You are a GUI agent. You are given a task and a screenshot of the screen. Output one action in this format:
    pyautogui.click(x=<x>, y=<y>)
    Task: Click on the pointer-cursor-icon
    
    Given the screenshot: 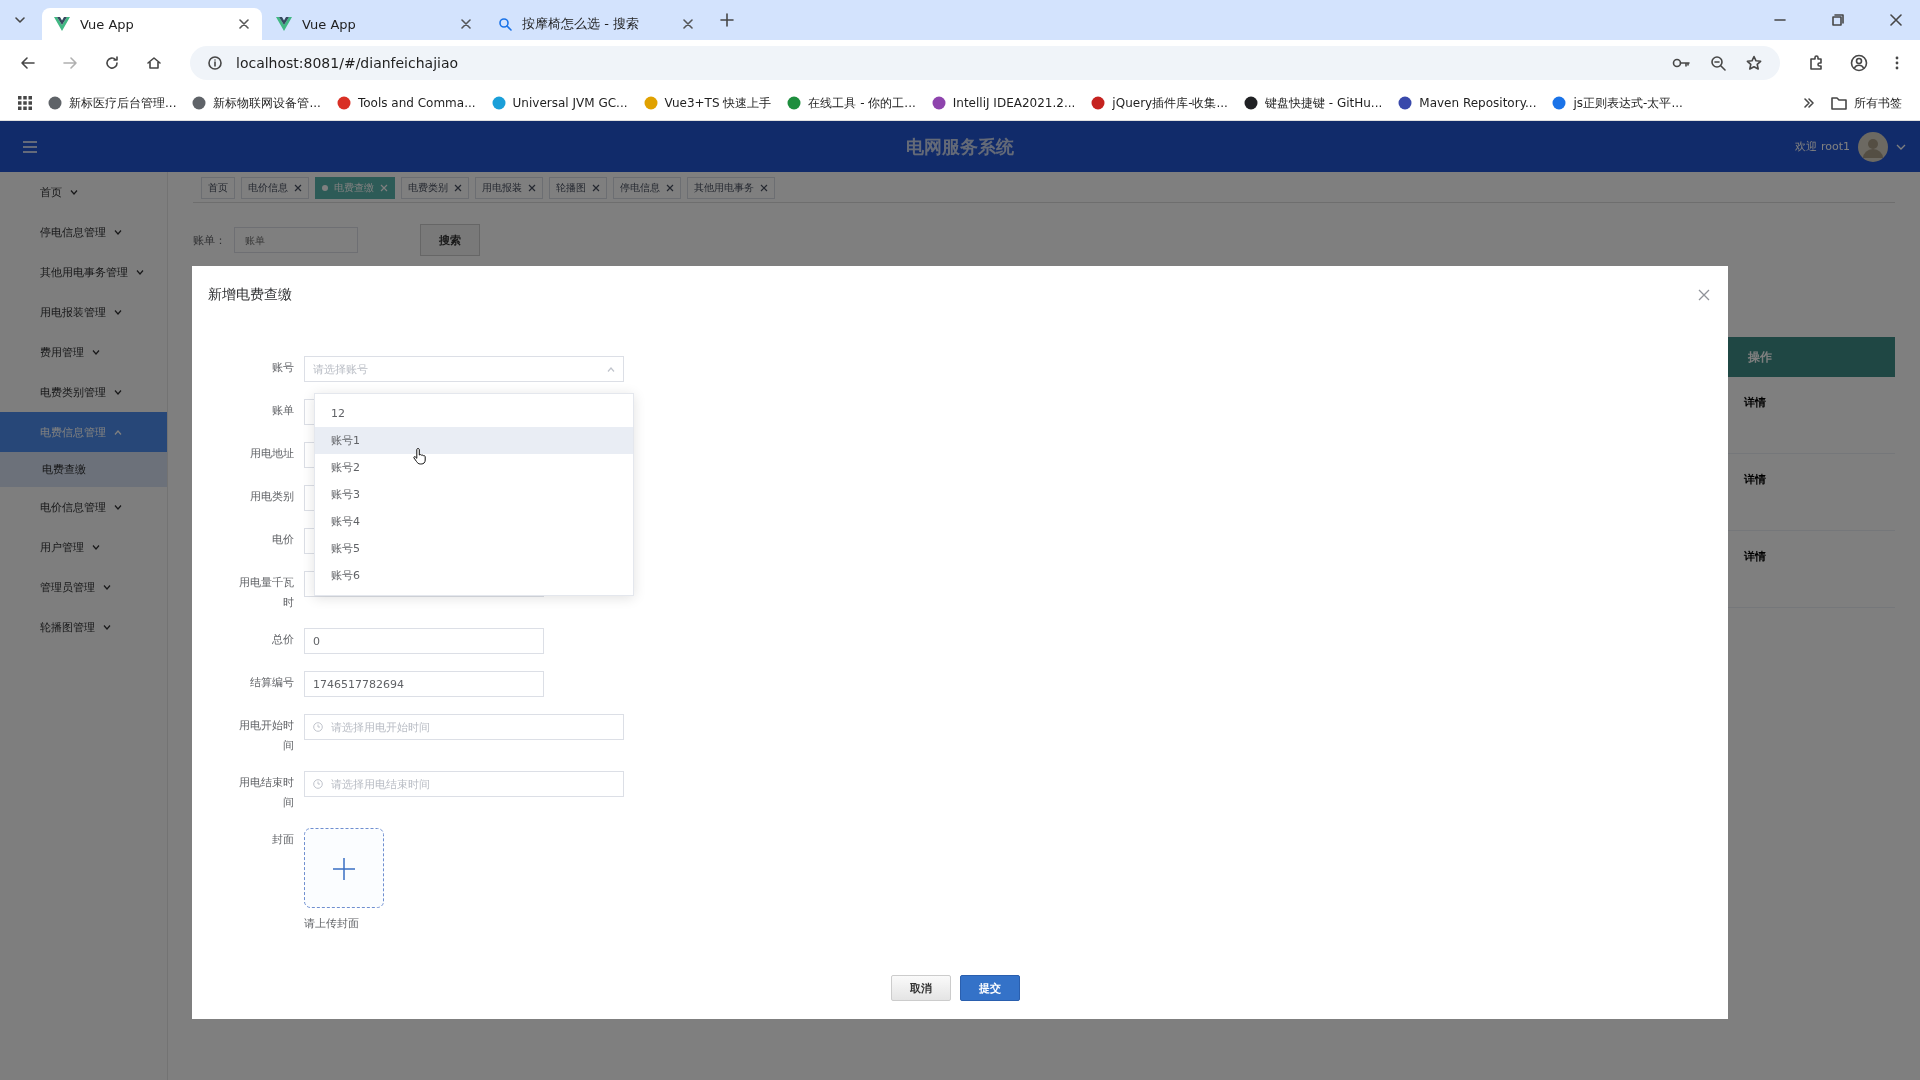 What is the action you would take?
    pyautogui.click(x=420, y=456)
    